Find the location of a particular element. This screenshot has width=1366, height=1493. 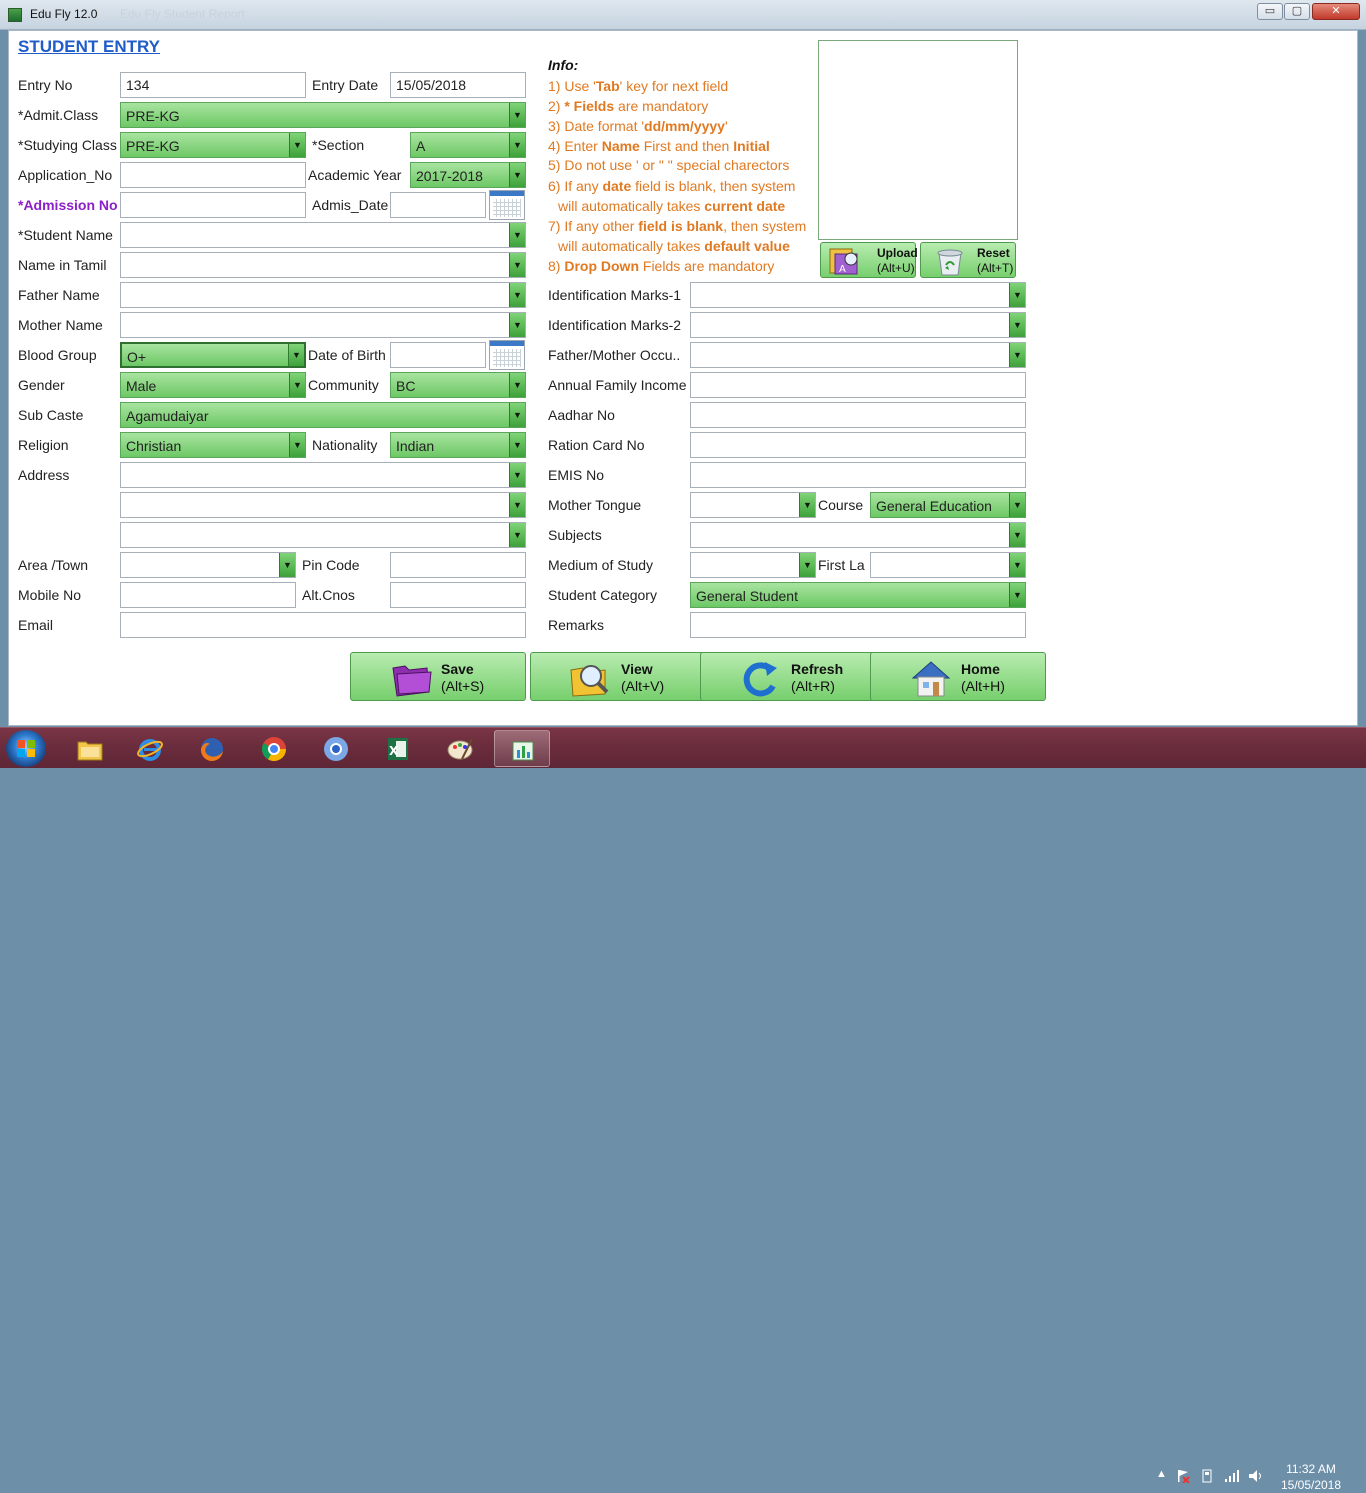

usb-device-icon is located at coordinates (1207, 1476).